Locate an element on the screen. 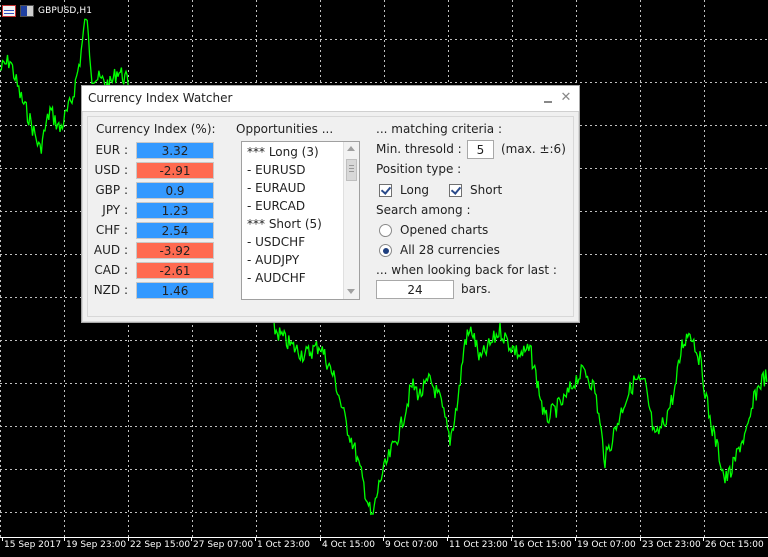 Image resolution: width=768 pixels, height=557 pixels. currency-index-value: 1.46 is located at coordinates (175, 290).